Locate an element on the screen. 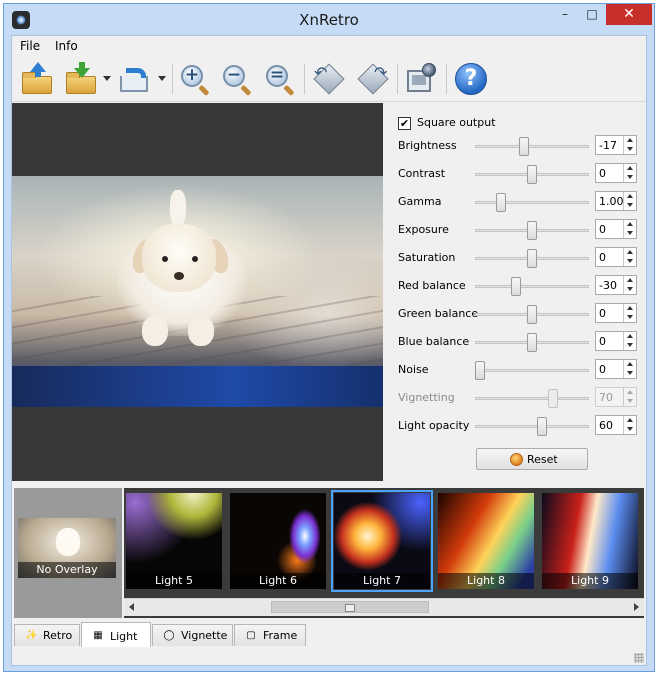 The height and width of the screenshot is (675, 659). brightness-label: Brightness is located at coordinates (427, 145).